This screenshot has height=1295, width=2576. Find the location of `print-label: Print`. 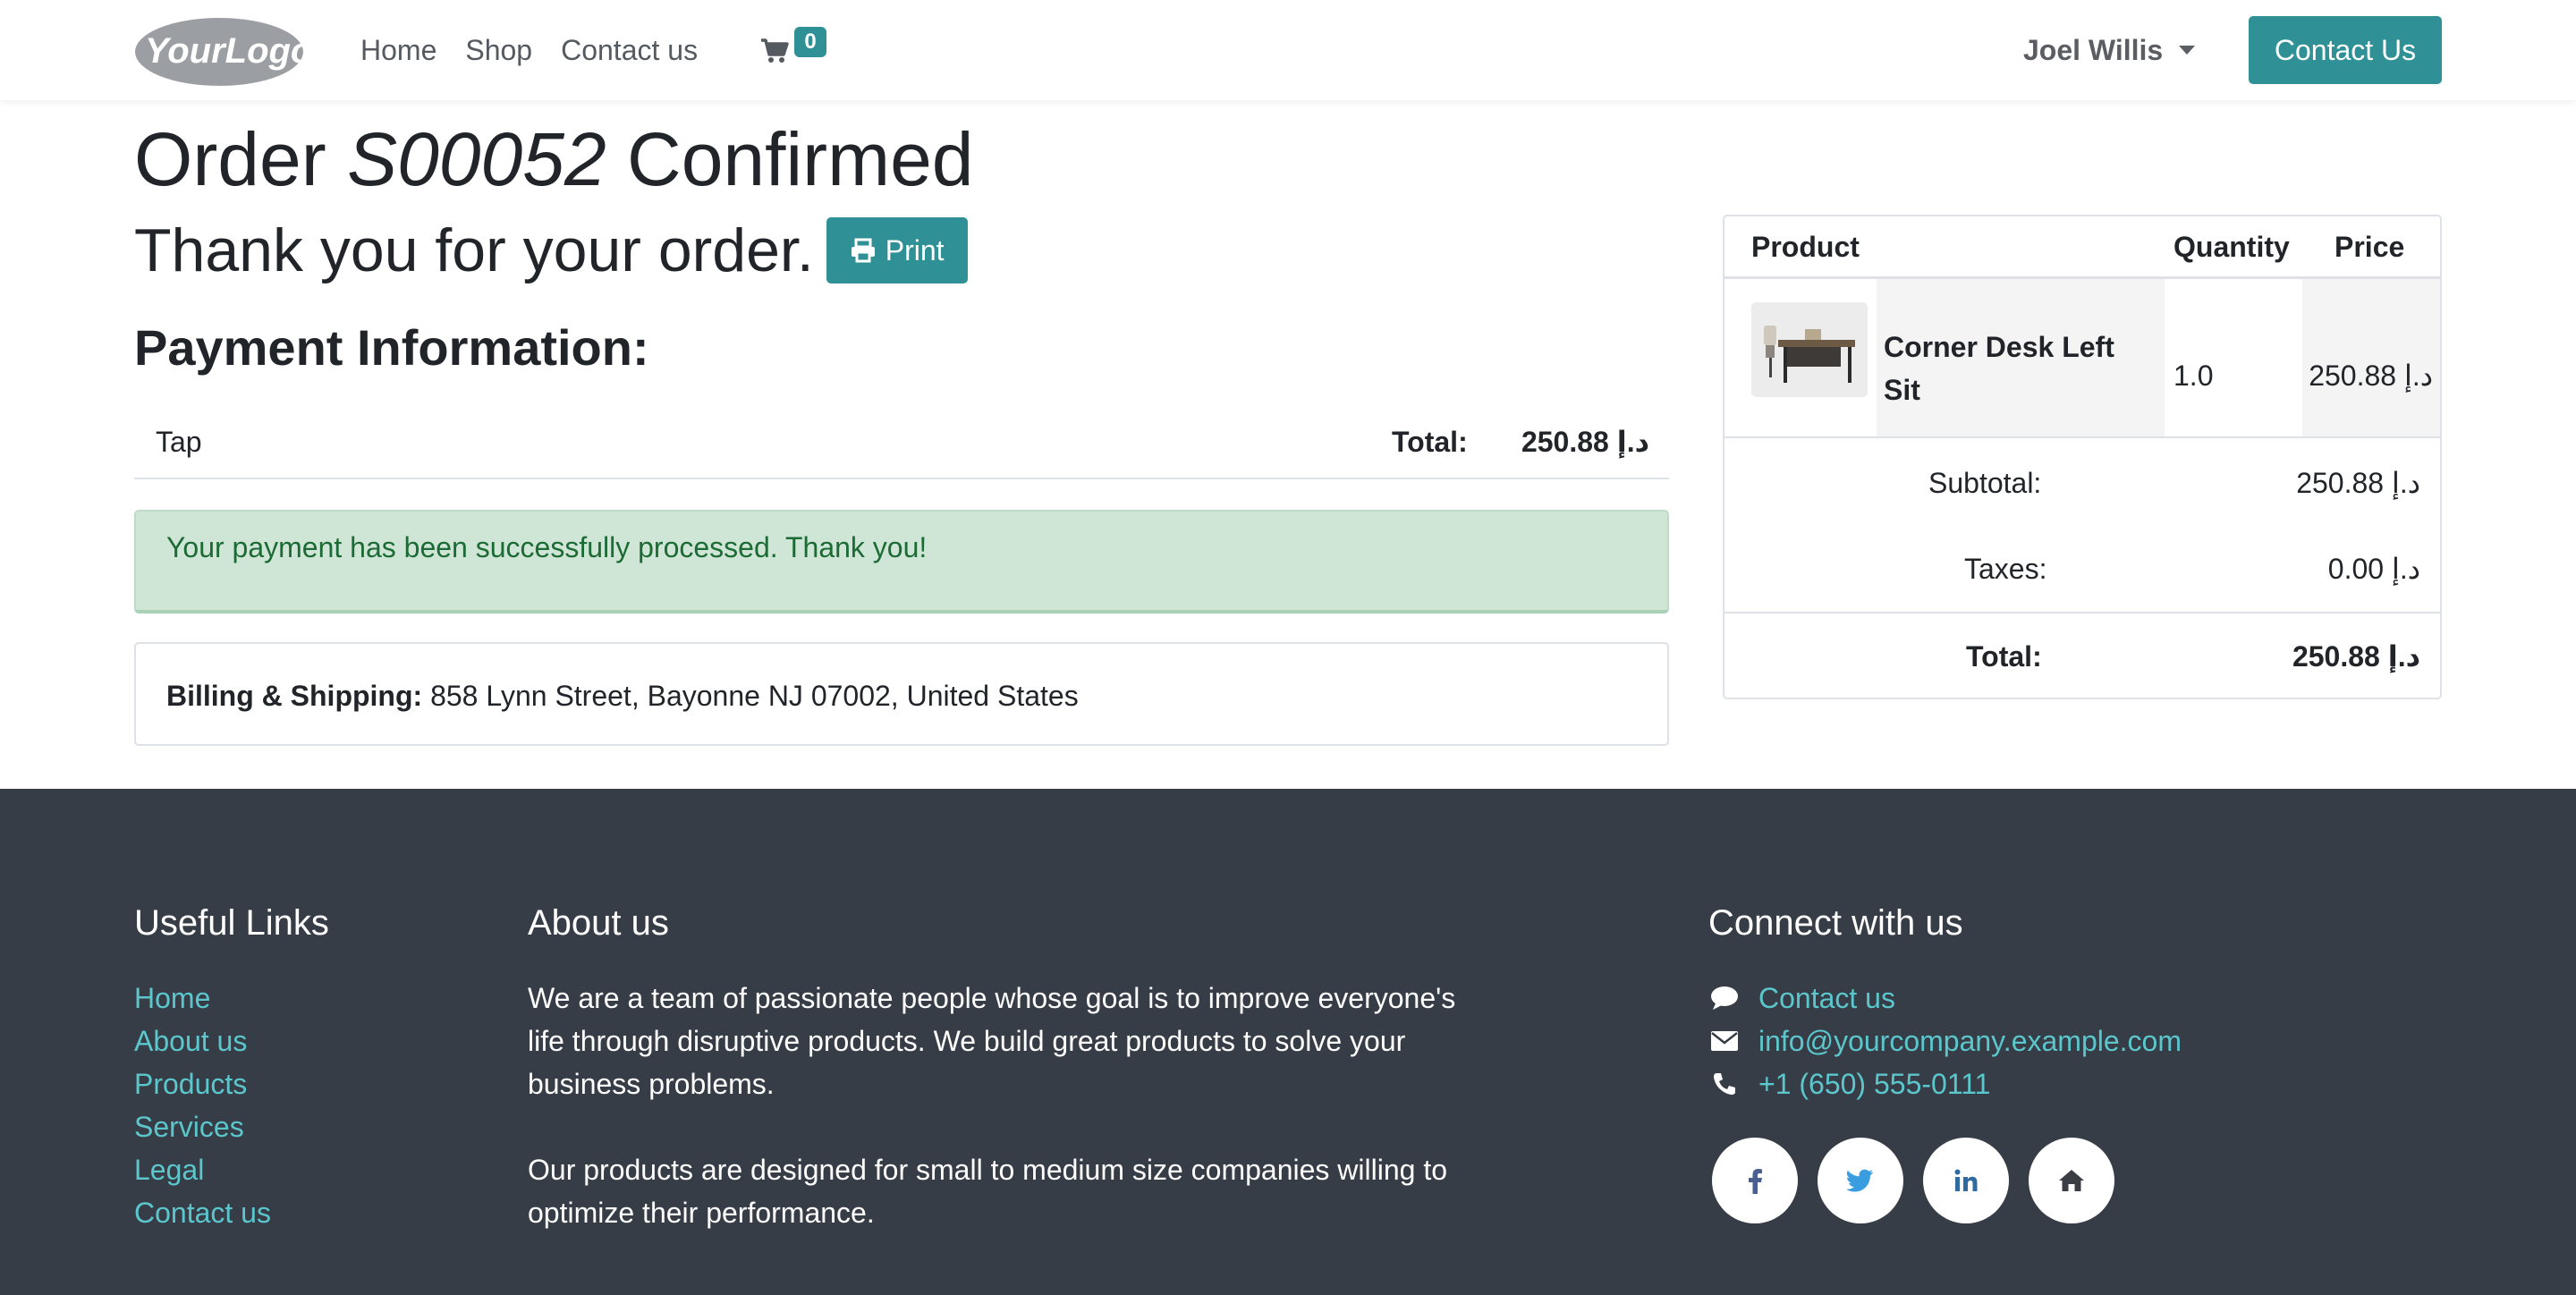

print-label: Print is located at coordinates (915, 250).